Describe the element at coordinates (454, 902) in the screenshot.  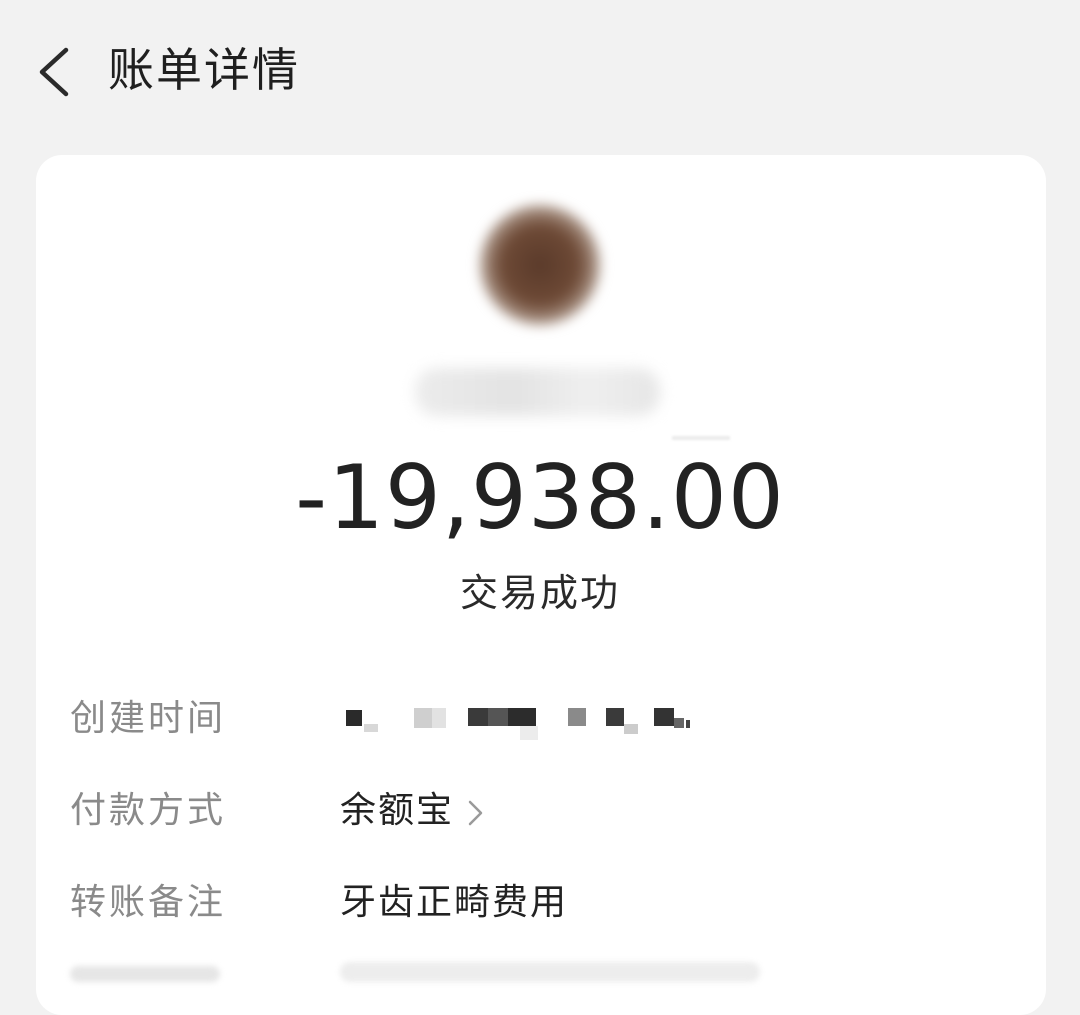
I see `transfer-note-value: 牙齿正畸费用` at that location.